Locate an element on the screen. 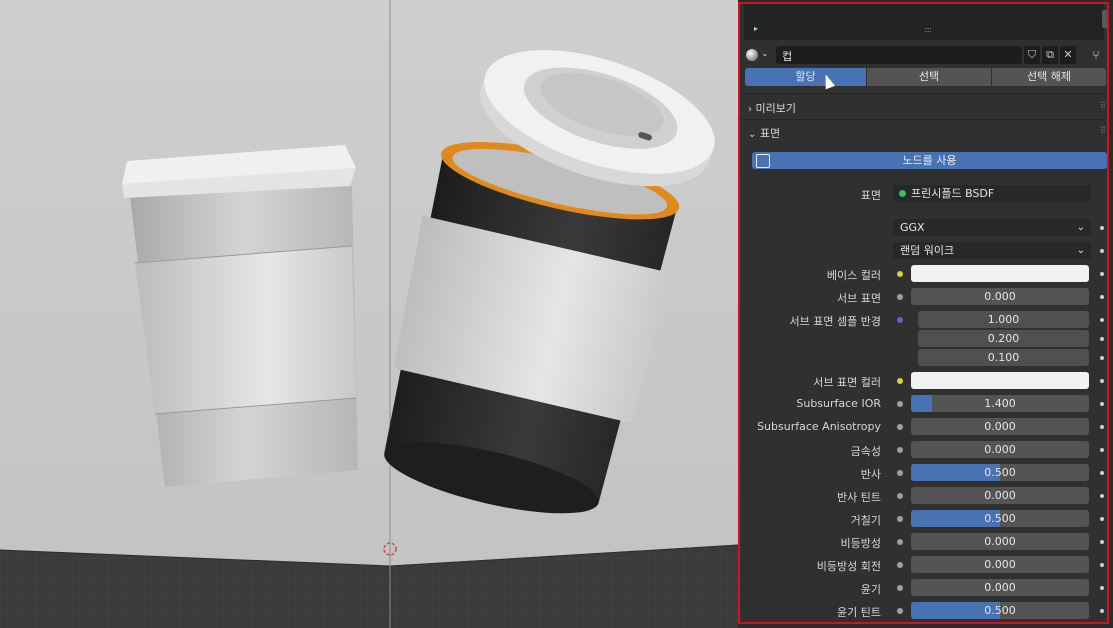 This screenshot has width=1113, height=628. property-label: 서브 표면 컬러 is located at coordinates (847, 382).